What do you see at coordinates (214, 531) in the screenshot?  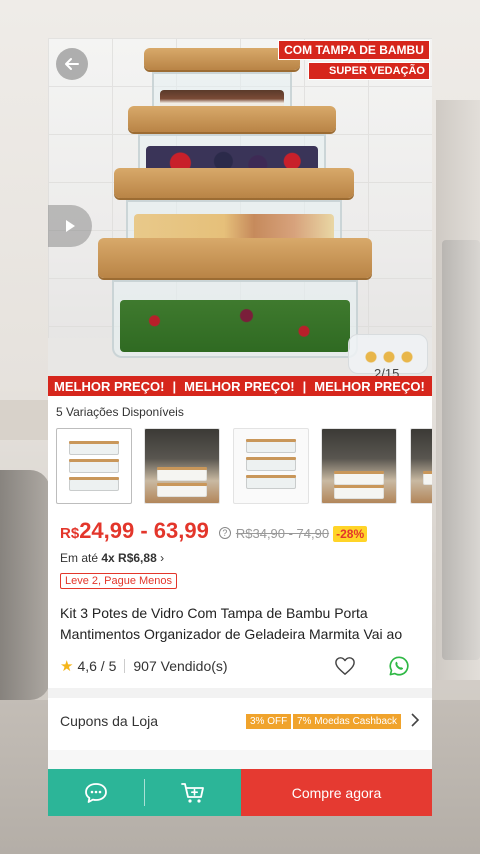 I see `price-row: R$24,99 - 63,99 ? R$34,90 - 74,90 -28%` at bounding box center [214, 531].